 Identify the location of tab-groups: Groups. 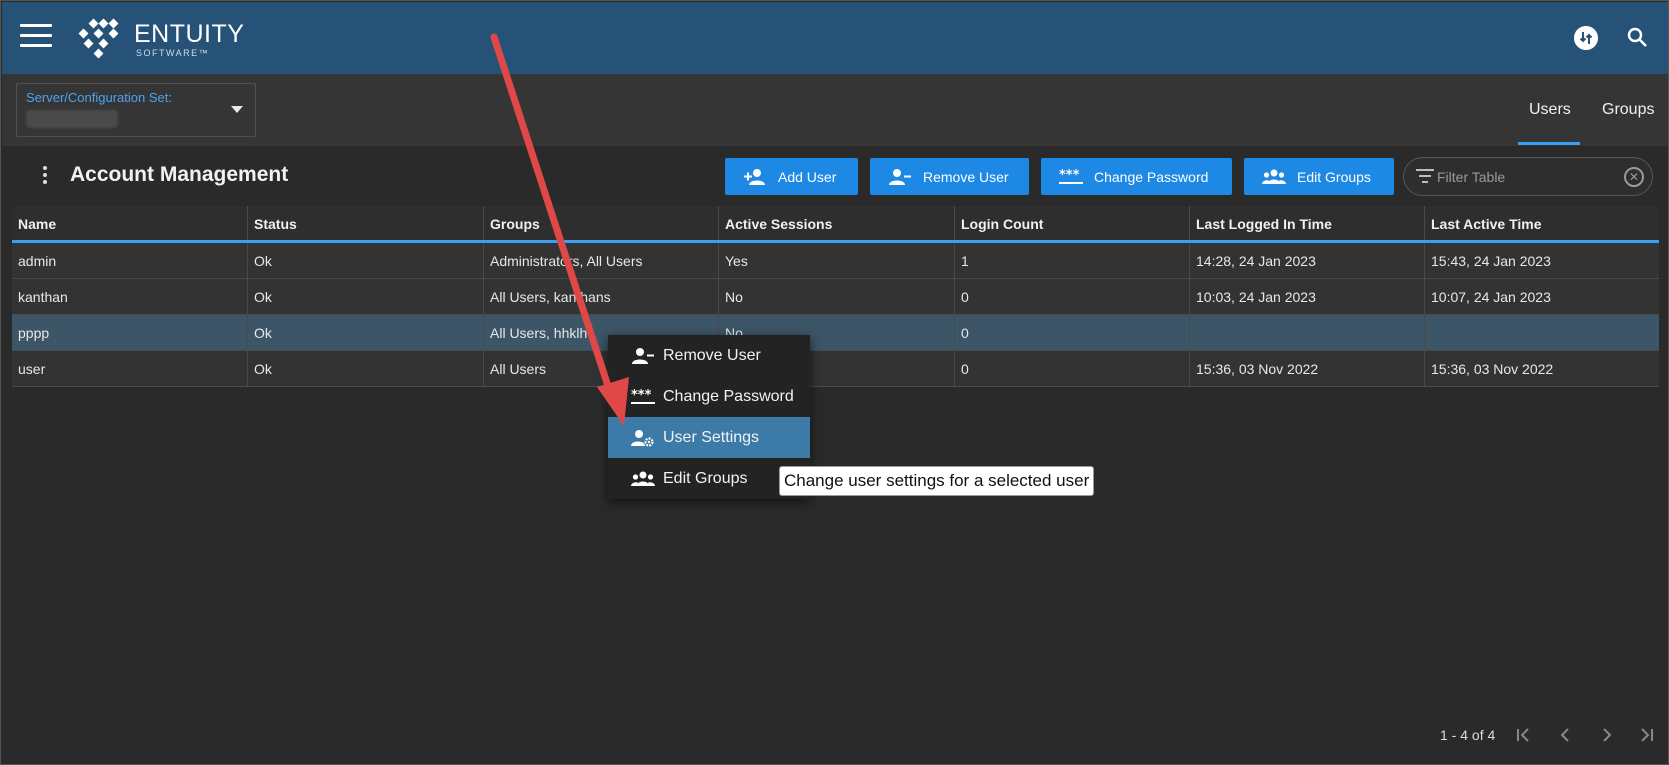
(1628, 110).